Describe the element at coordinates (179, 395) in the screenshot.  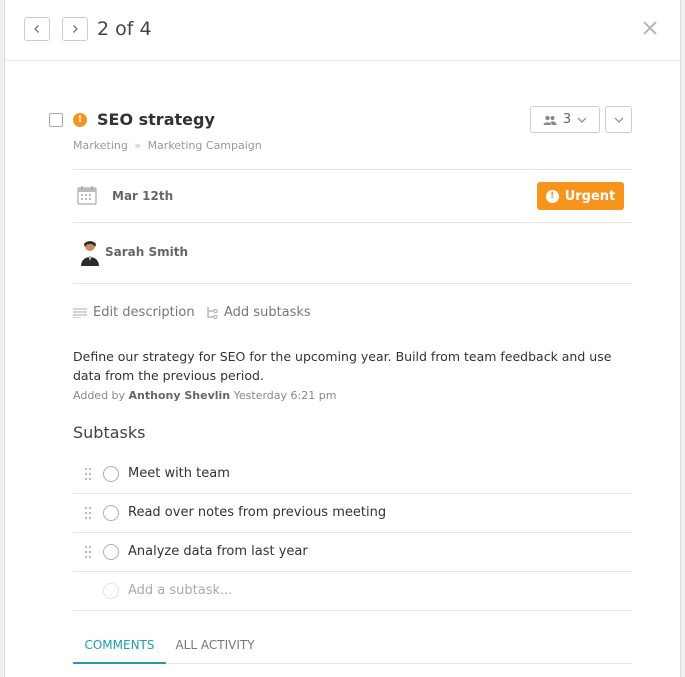
I see `description-author: Anthony Shevlin` at that location.